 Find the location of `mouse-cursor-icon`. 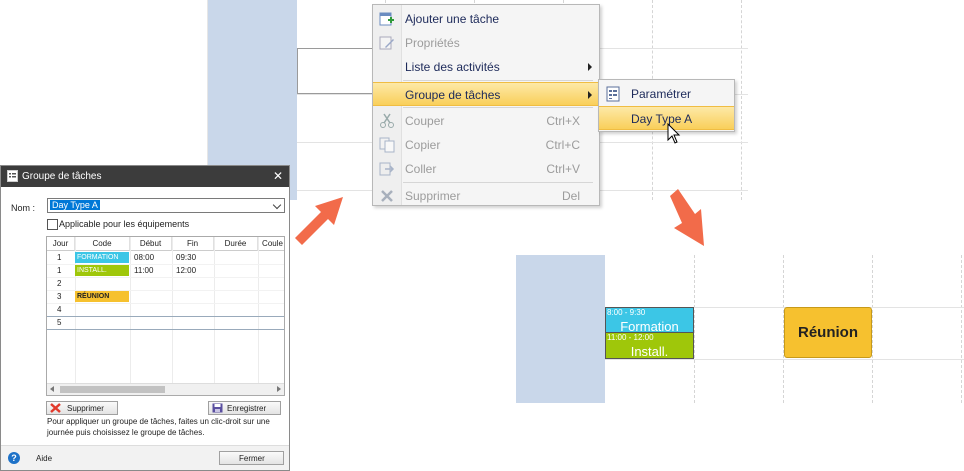

mouse-cursor-icon is located at coordinates (674, 133).